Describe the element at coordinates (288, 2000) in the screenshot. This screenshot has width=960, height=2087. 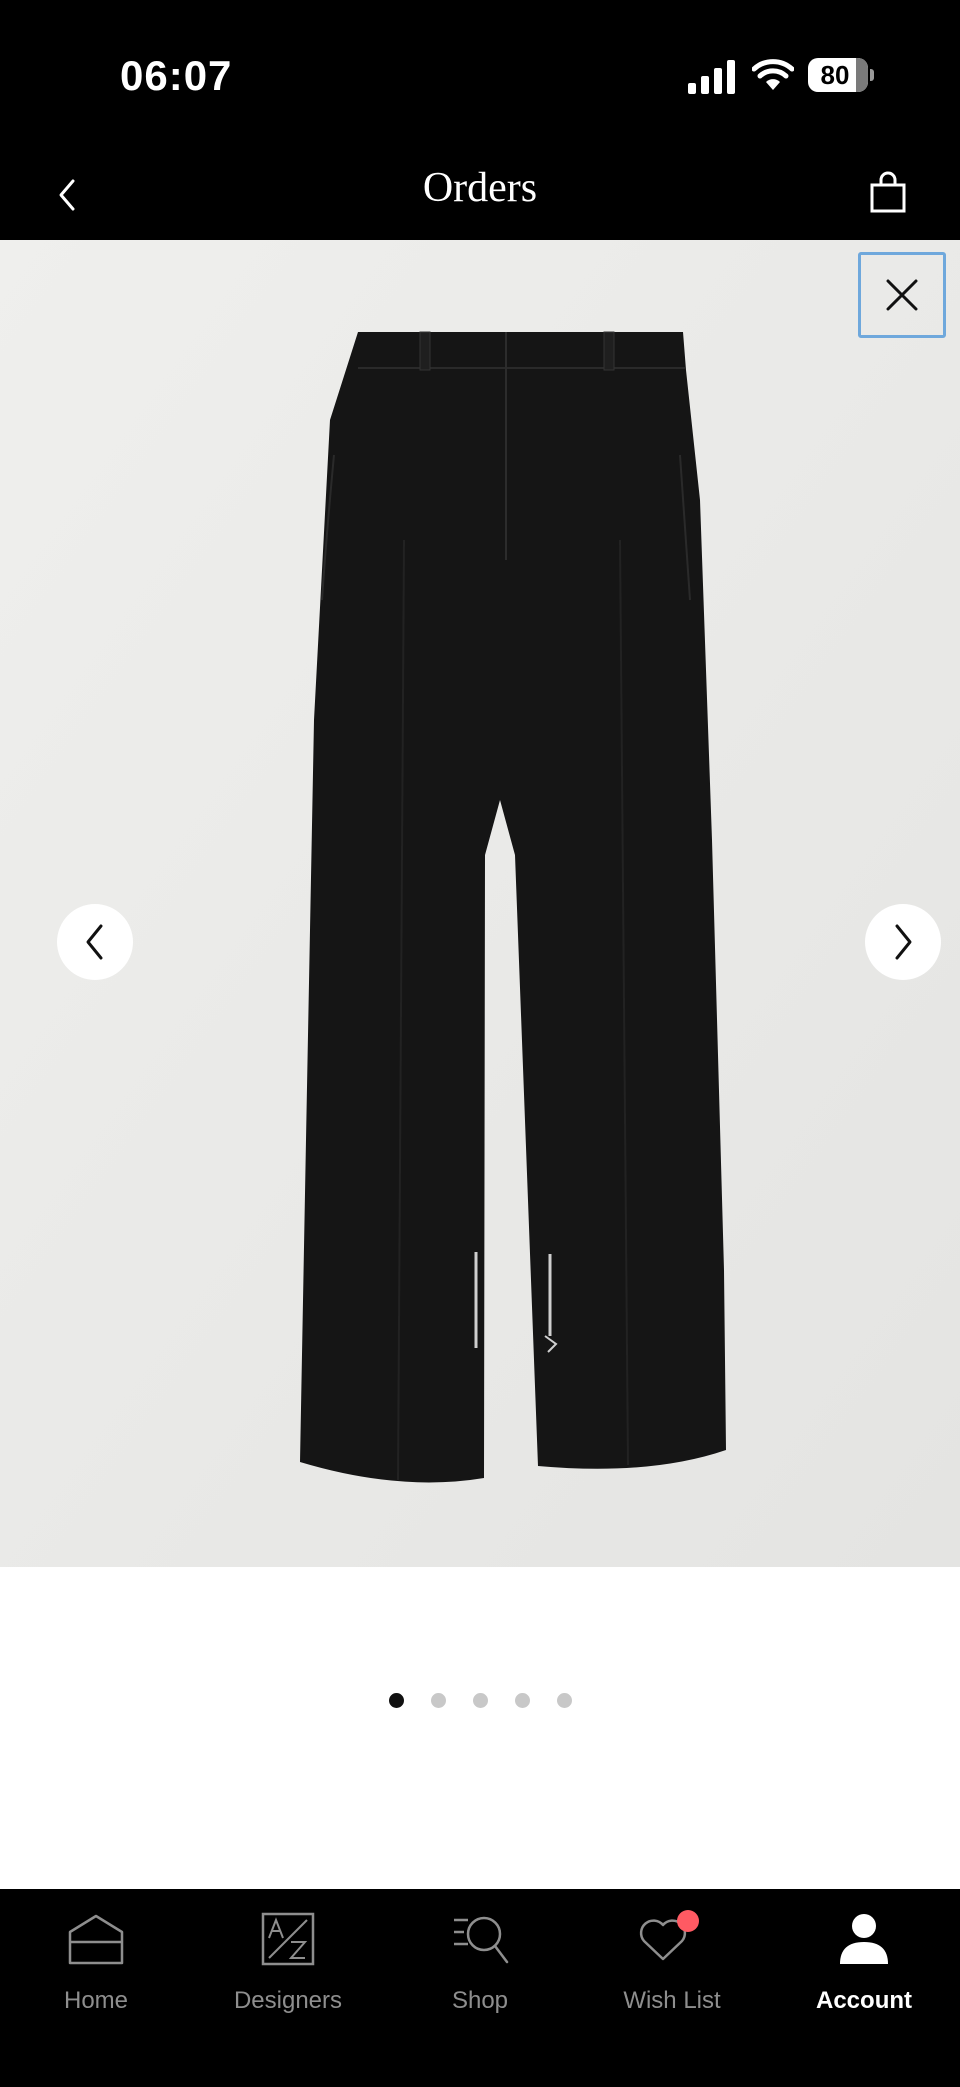
I see `tab-label-designers: Designers` at that location.